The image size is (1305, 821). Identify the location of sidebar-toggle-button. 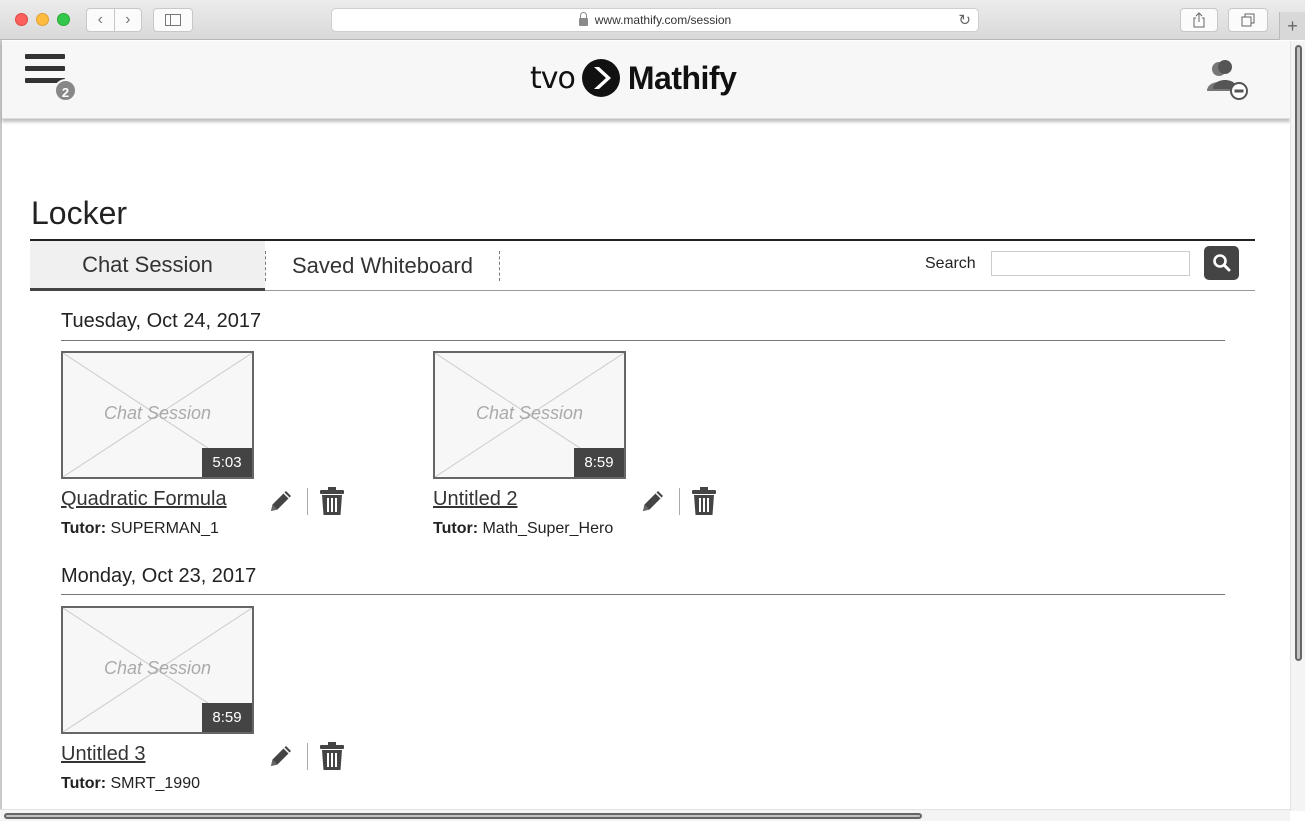
(173, 20).